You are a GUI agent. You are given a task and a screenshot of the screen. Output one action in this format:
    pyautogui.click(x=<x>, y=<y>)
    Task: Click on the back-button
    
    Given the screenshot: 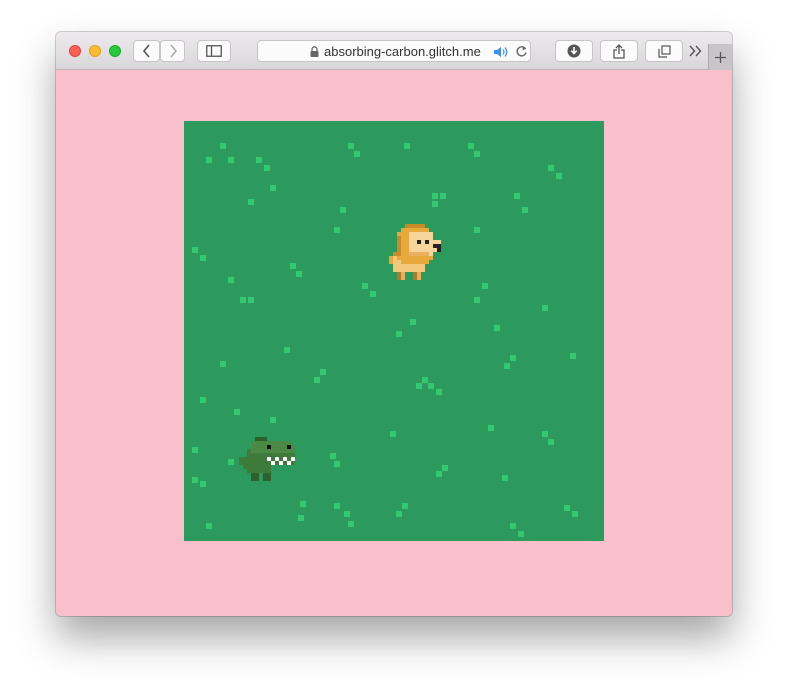 What is the action you would take?
    pyautogui.click(x=146, y=51)
    